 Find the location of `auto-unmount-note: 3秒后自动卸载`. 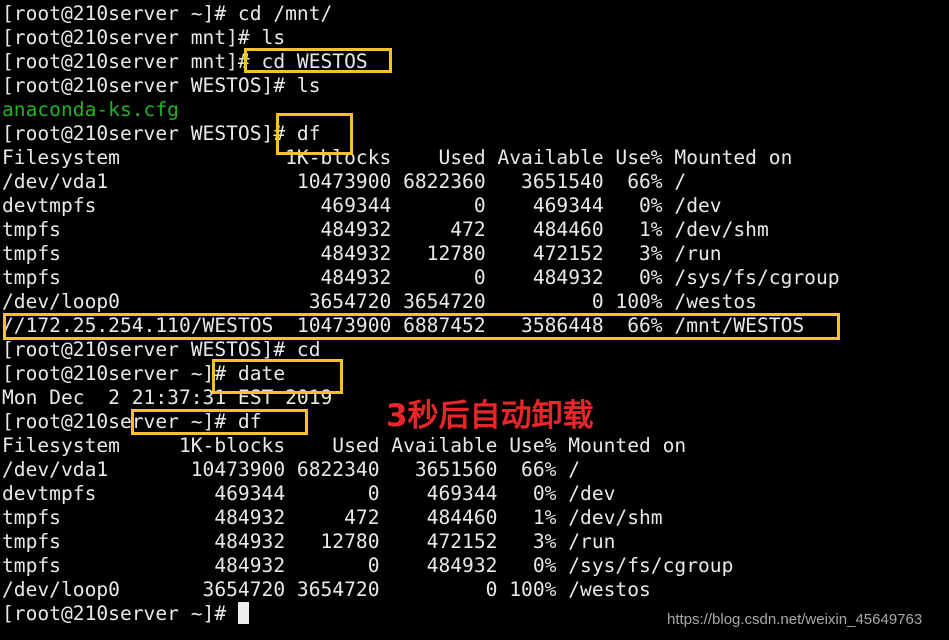

auto-unmount-note: 3秒后自动卸载 is located at coordinates (490, 416).